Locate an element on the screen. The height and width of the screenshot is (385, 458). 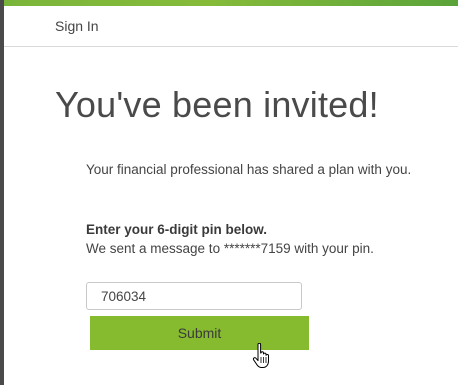
window-left-edge is located at coordinates (2, 192).